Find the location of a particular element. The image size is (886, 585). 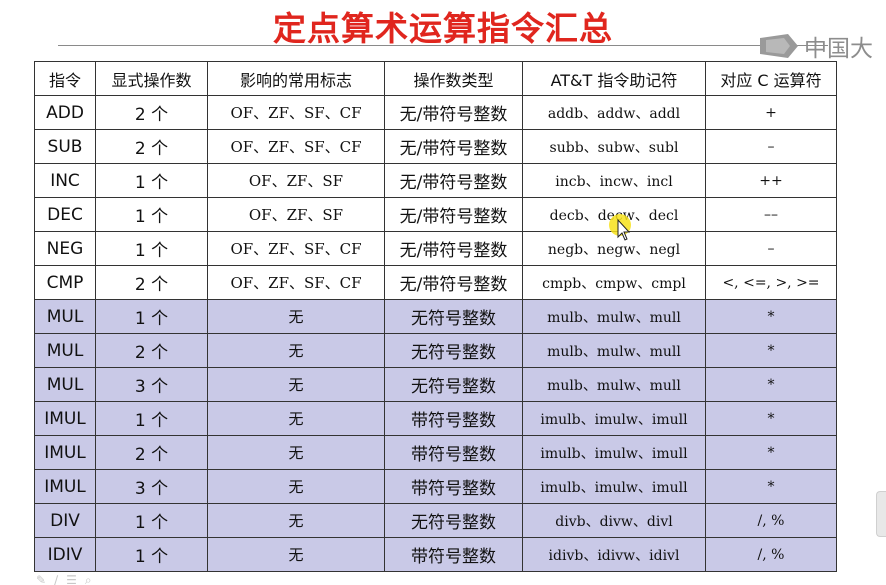

table-row: INC 1 个 OF、ZF、SF 无/带符号整数 incb、incw、incl ++ is located at coordinates (435, 180).